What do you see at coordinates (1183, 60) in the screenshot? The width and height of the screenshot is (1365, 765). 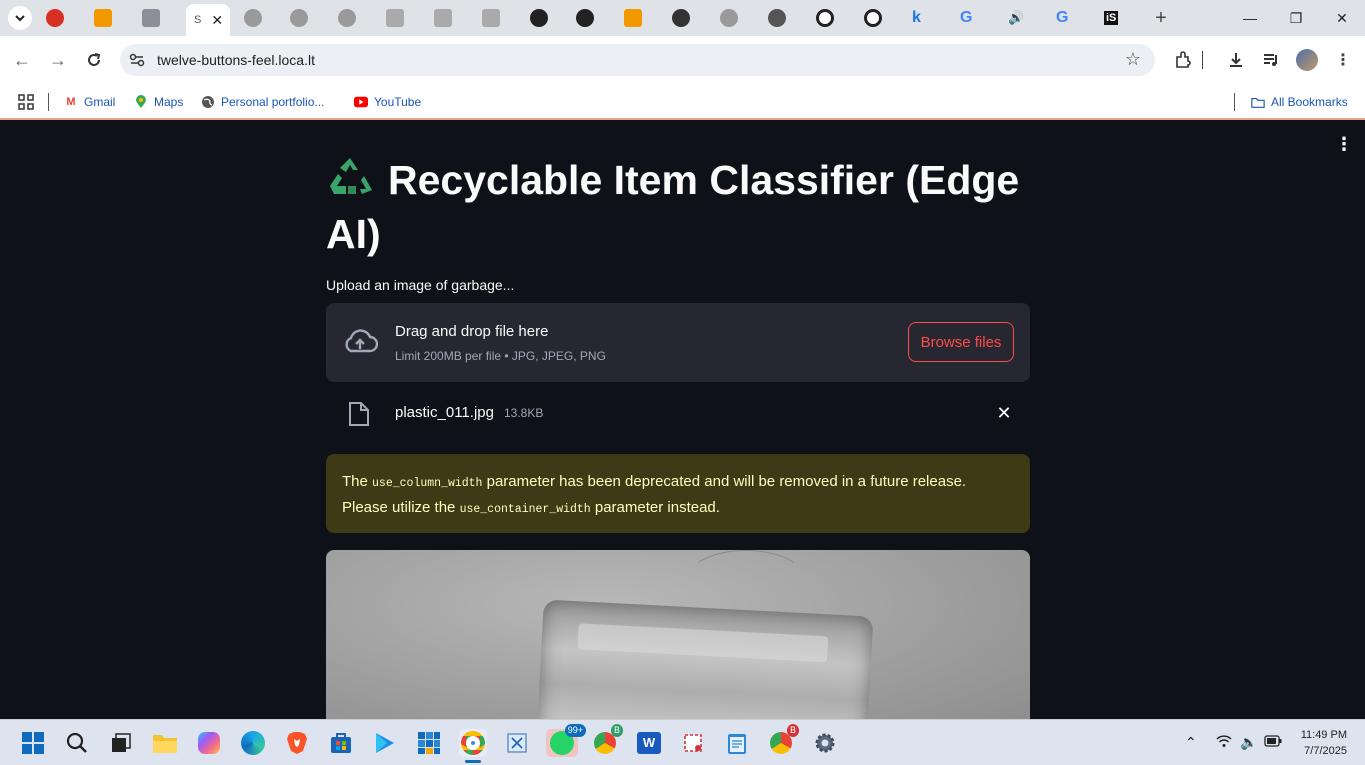 I see `extensions-icon` at bounding box center [1183, 60].